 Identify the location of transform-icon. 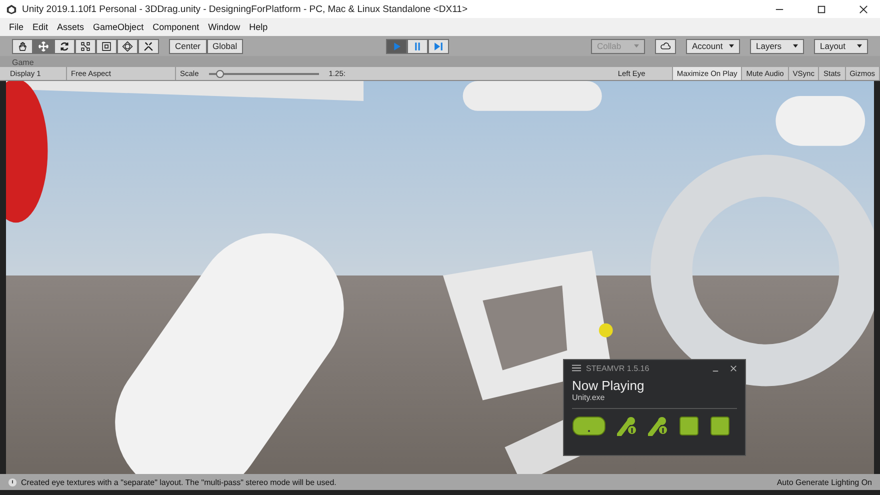
(127, 46).